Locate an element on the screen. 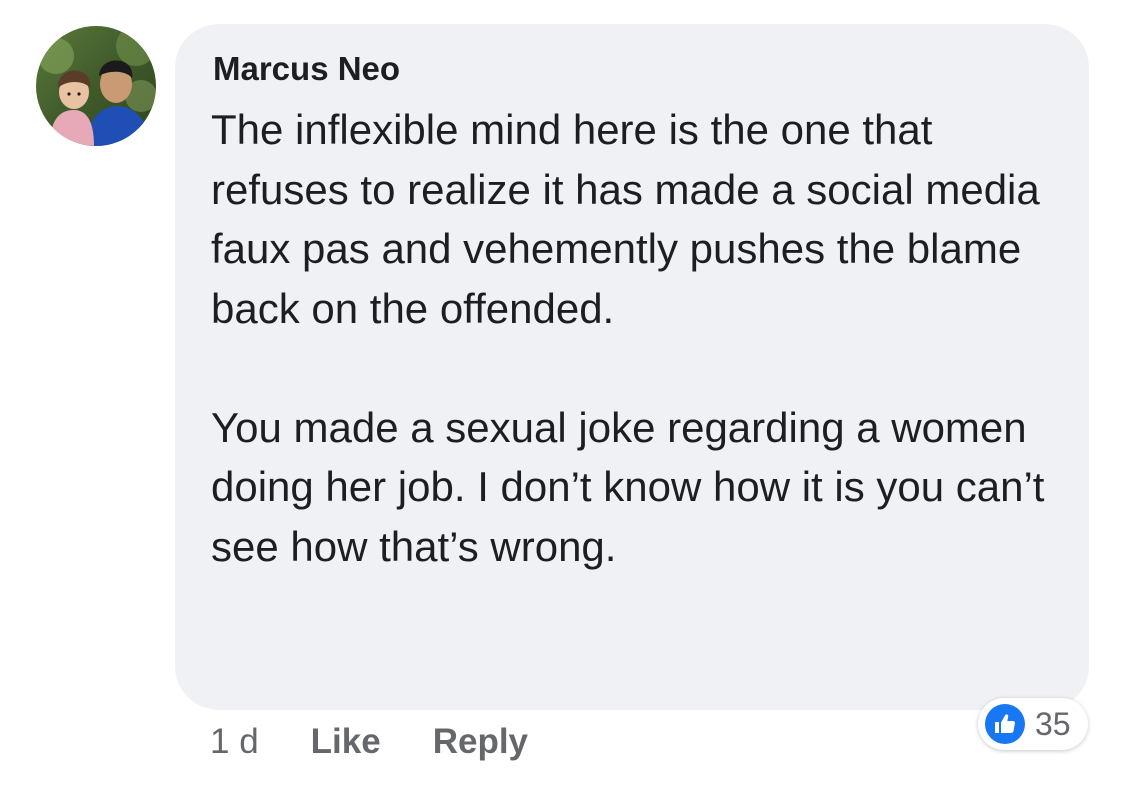  reply-button: Reply is located at coordinates (480, 742).